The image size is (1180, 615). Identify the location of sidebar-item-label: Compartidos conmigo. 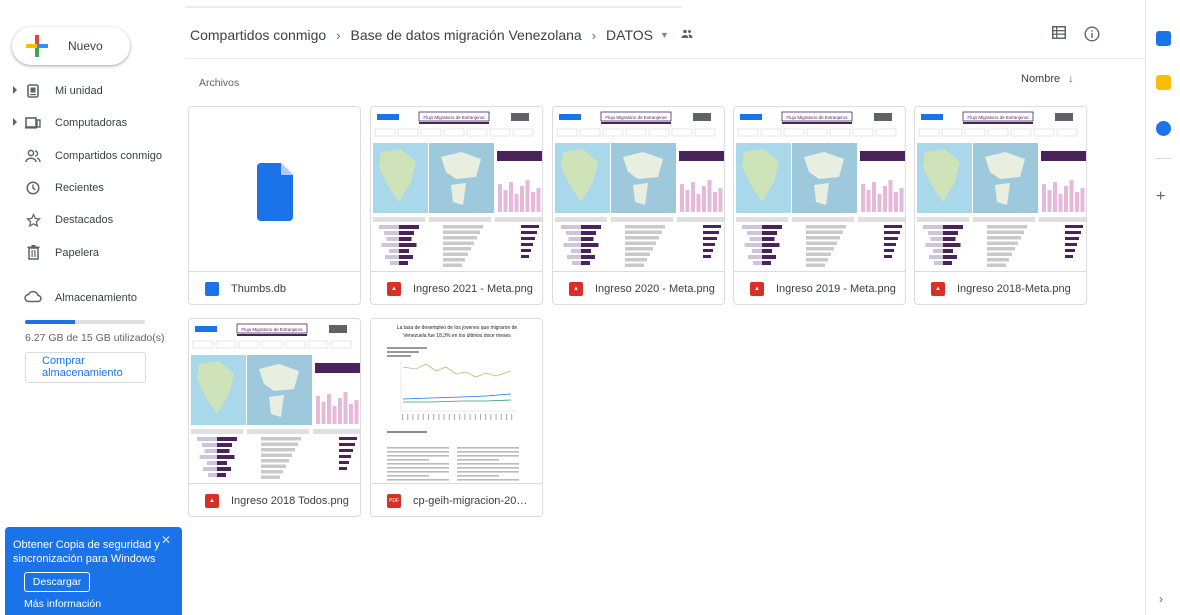
(108, 155).